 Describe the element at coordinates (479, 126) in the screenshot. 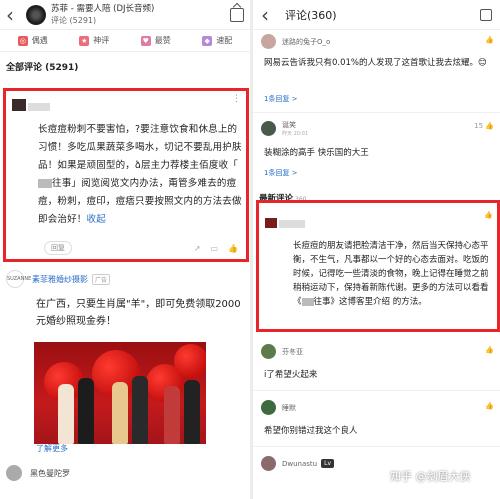

I see `like-number: 15` at that location.